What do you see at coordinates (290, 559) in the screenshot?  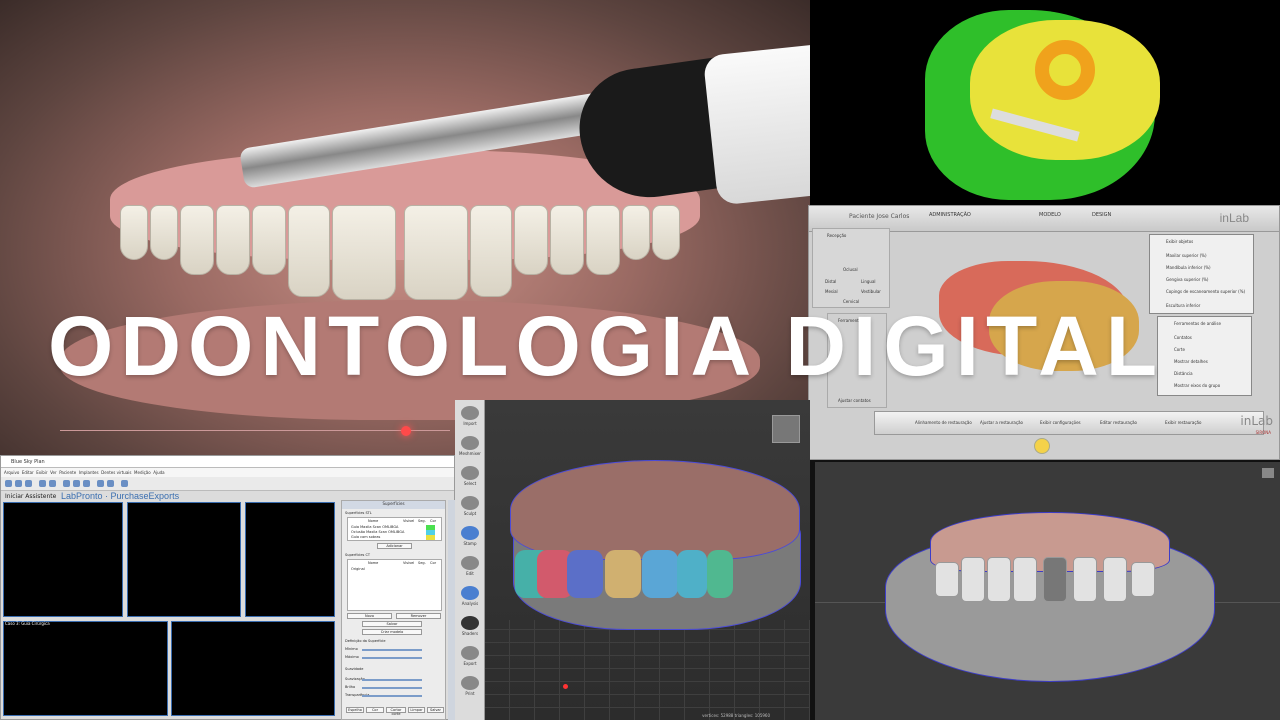 I see `sagittal-view` at bounding box center [290, 559].